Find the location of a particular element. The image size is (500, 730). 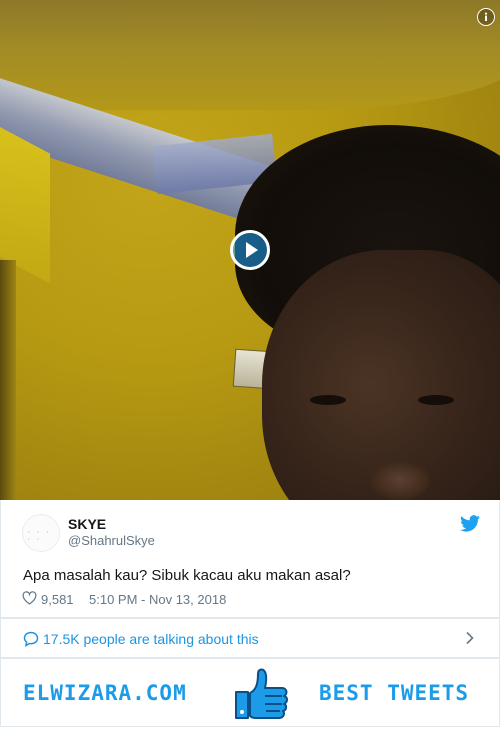

info-button is located at coordinates (486, 17).